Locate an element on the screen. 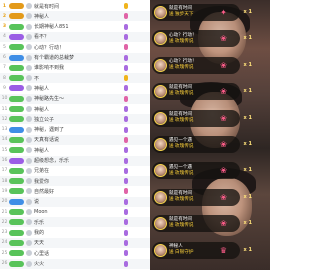 Image resolution: width=320 pixels, height=270 pixels. ranking-row: 3 长期神秘人851 is located at coordinates (75, 27).